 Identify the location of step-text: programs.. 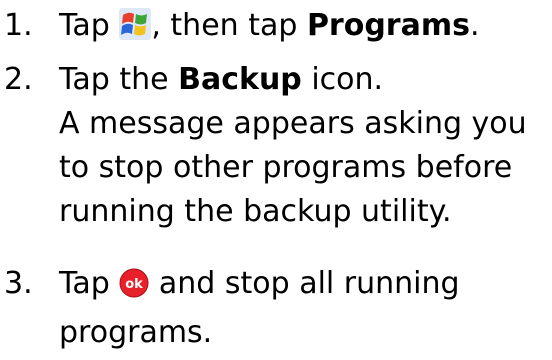
(136, 332).